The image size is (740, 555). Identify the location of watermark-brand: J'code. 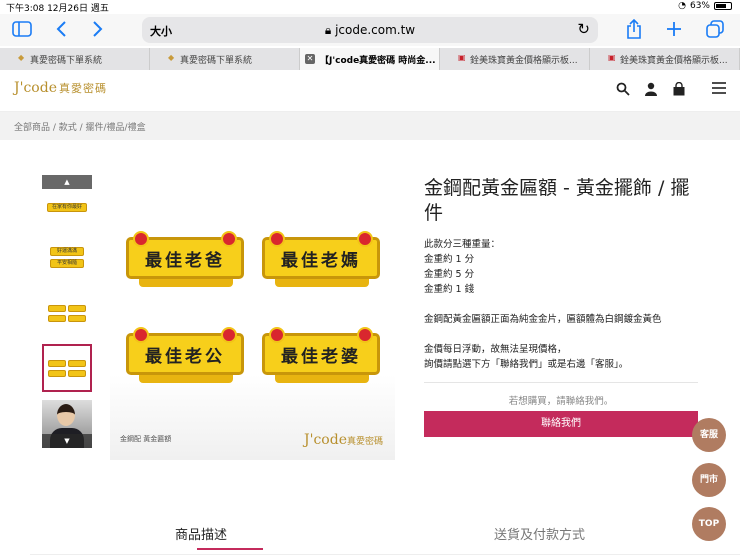
(325, 440).